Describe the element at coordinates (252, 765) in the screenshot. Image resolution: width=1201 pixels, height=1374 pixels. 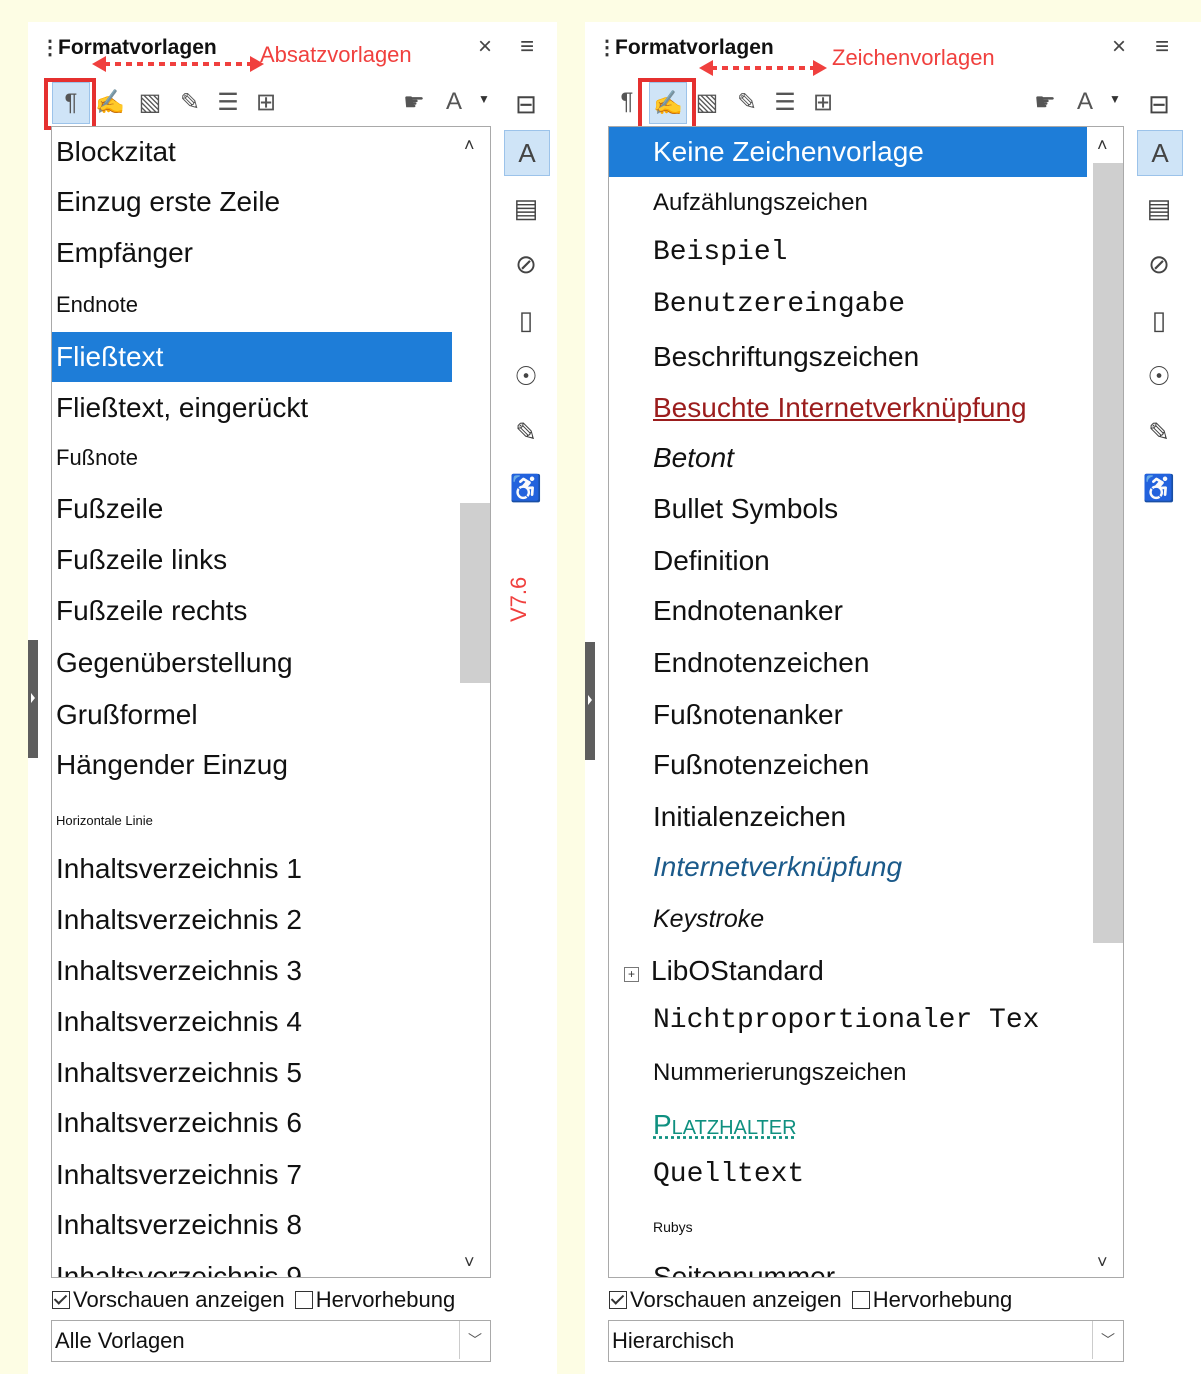
I see `list-item: Hängender Einzug` at that location.